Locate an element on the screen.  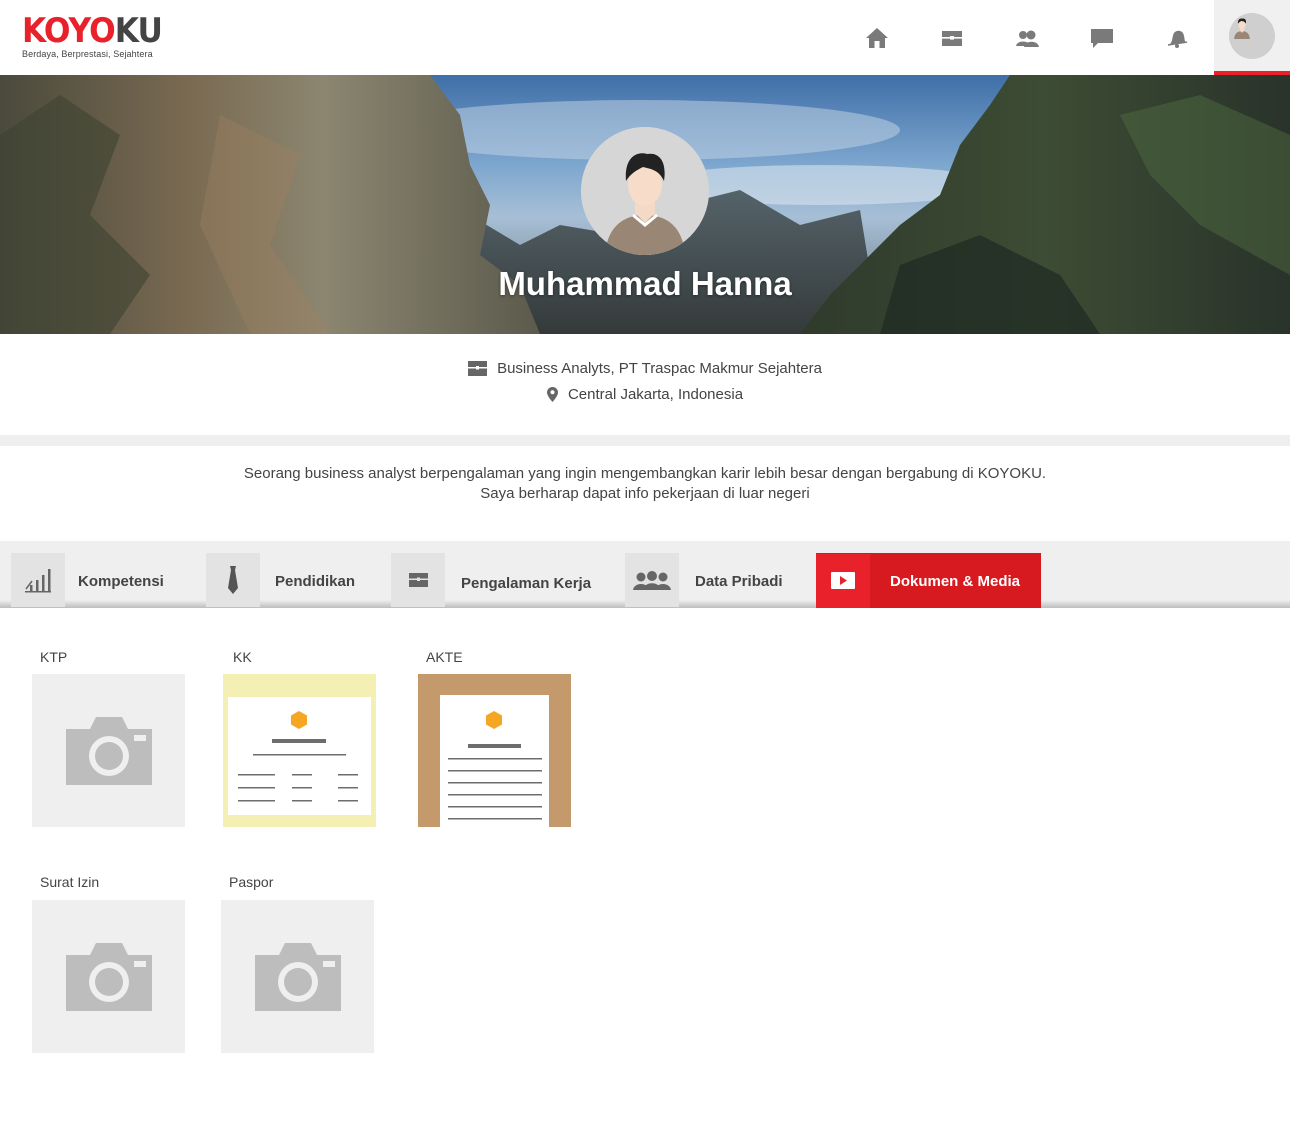
group-icon is located at coordinates (652, 580).